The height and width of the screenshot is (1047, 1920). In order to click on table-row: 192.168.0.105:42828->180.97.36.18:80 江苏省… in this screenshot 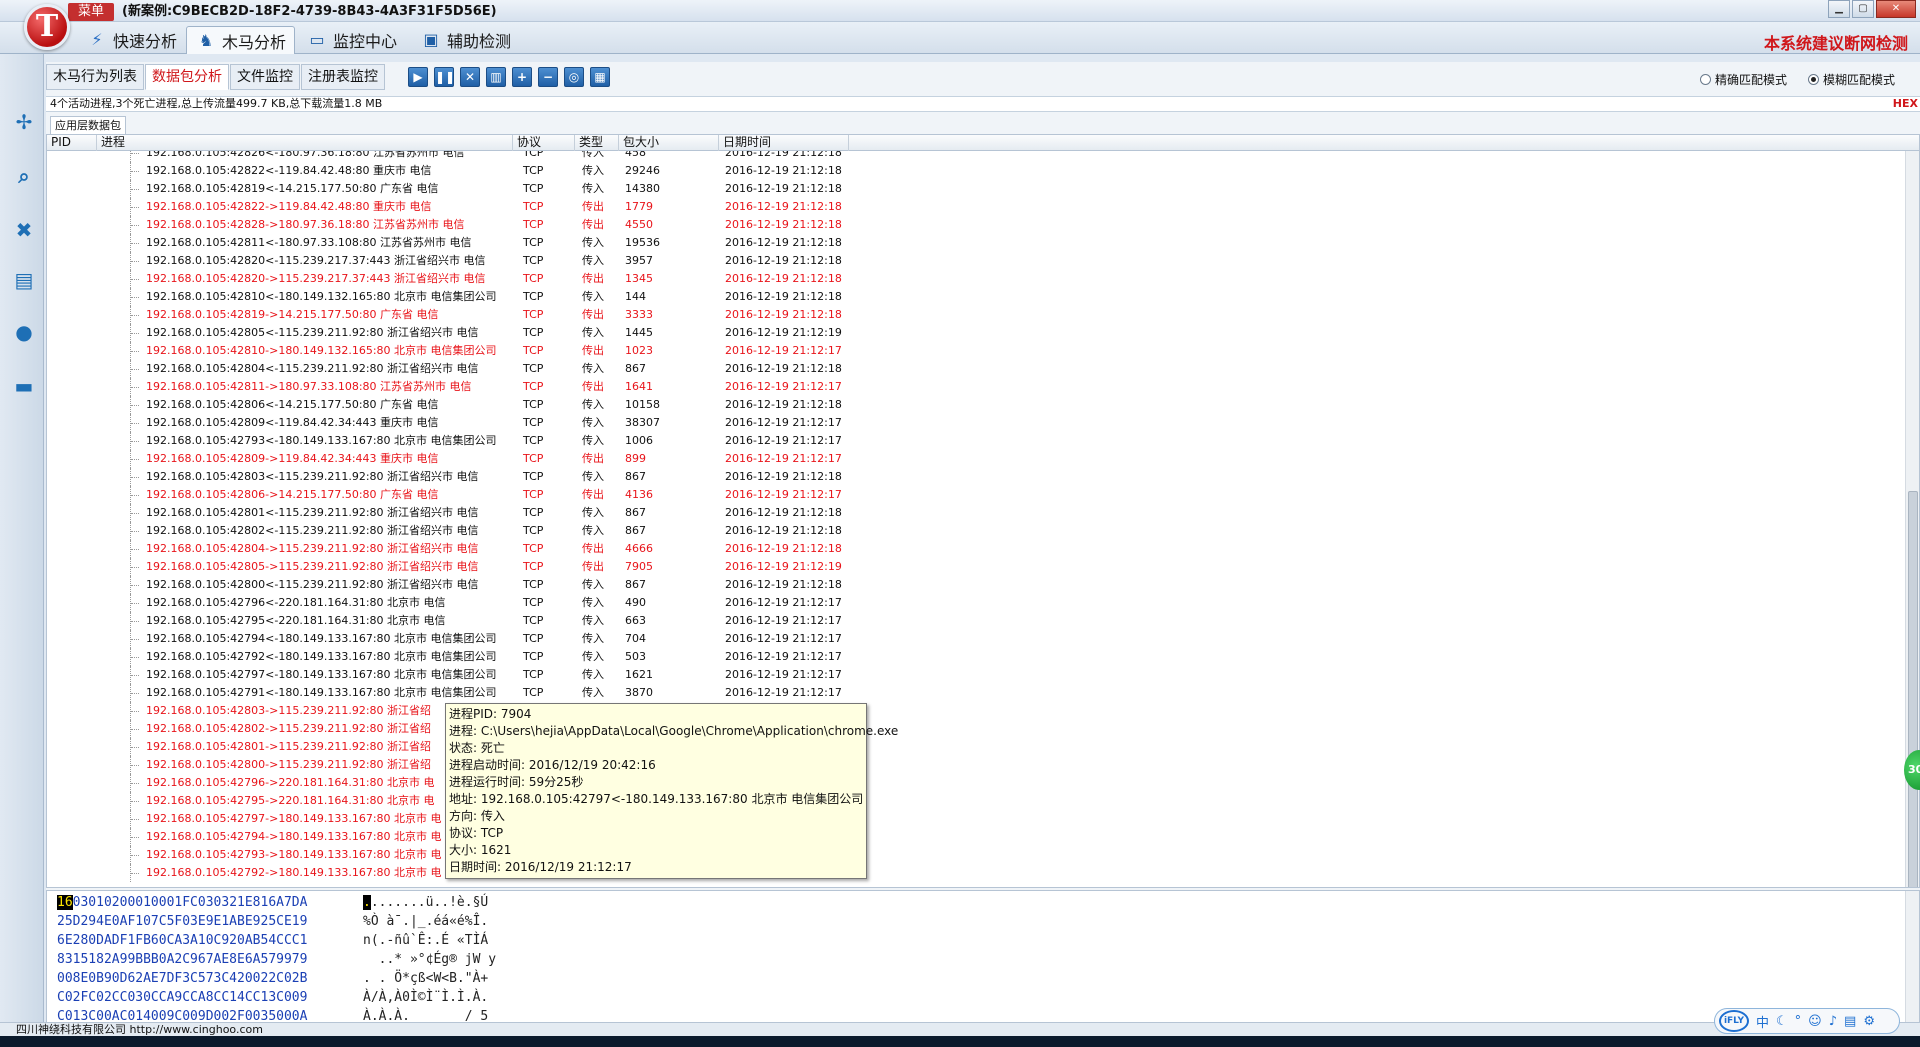, I will do `click(957, 225)`.